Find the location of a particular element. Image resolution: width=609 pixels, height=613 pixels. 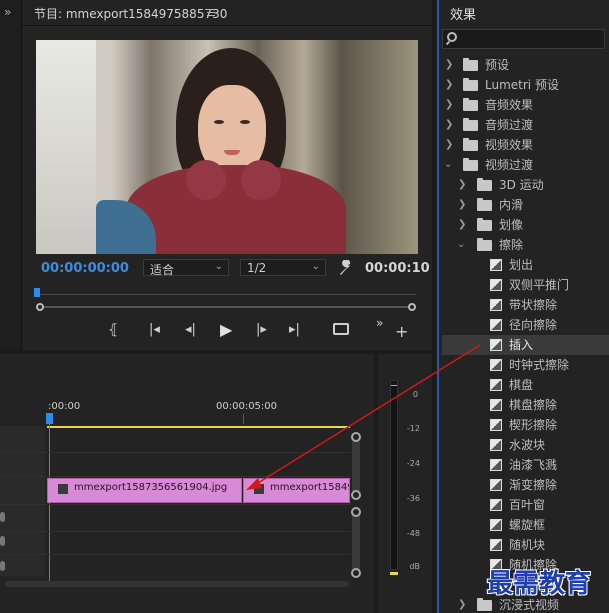

tree-item-audio-transitions: ❯ 音频过渡 is located at coordinates (525, 125).